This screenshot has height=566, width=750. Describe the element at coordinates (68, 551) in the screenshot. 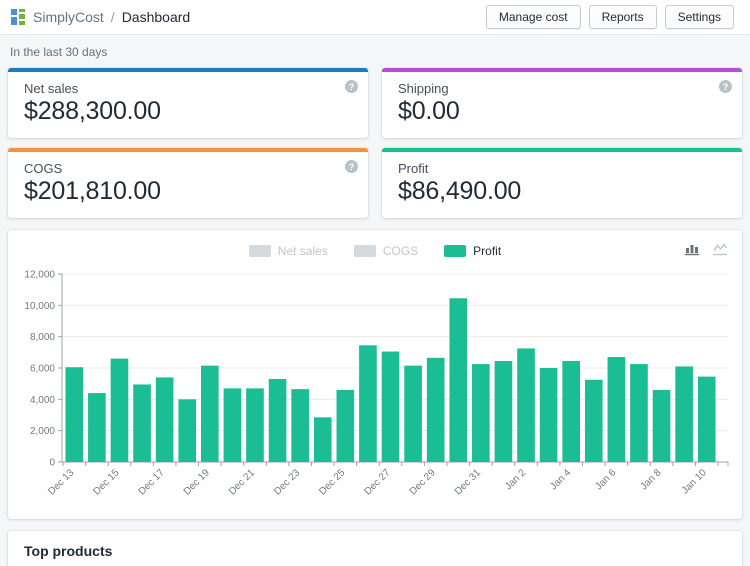

I see `top-products-title: Top products` at that location.